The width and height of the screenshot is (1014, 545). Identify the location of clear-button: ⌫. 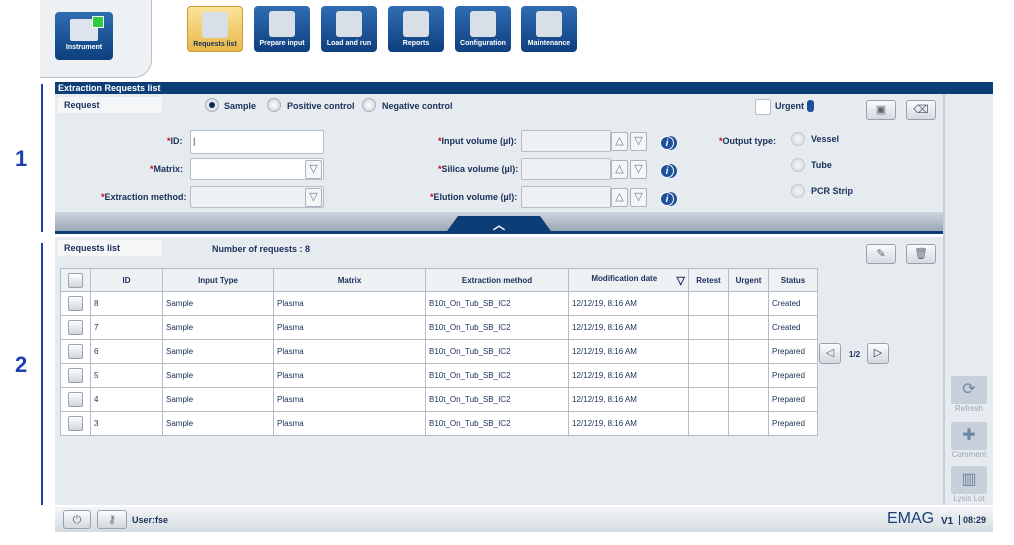
(921, 110).